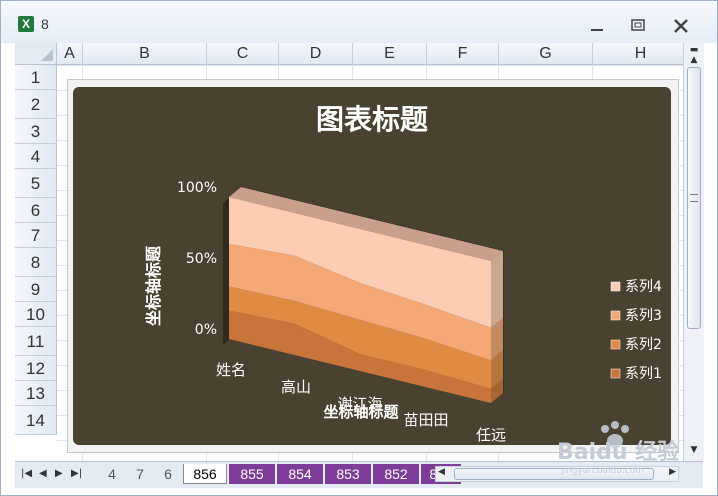 This screenshot has width=718, height=496. I want to click on x-tick-label: 高山, so click(296, 387).